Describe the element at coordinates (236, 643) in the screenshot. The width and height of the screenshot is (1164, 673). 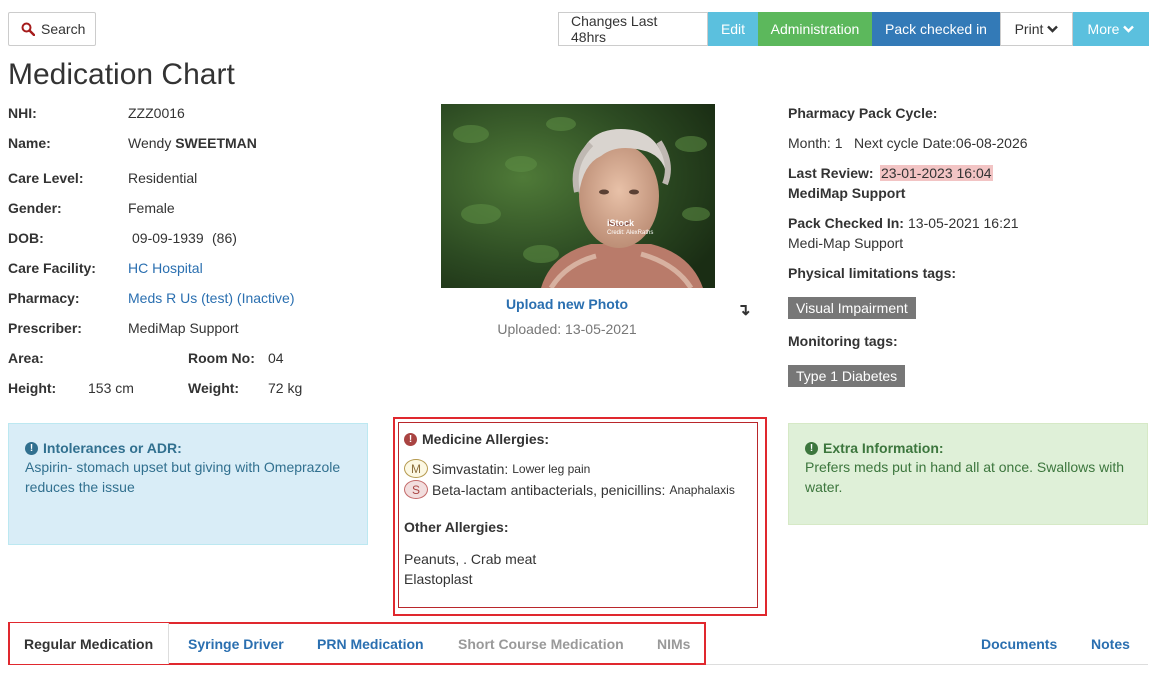
I see `tab-syringe-driver: Syringe Driver` at that location.